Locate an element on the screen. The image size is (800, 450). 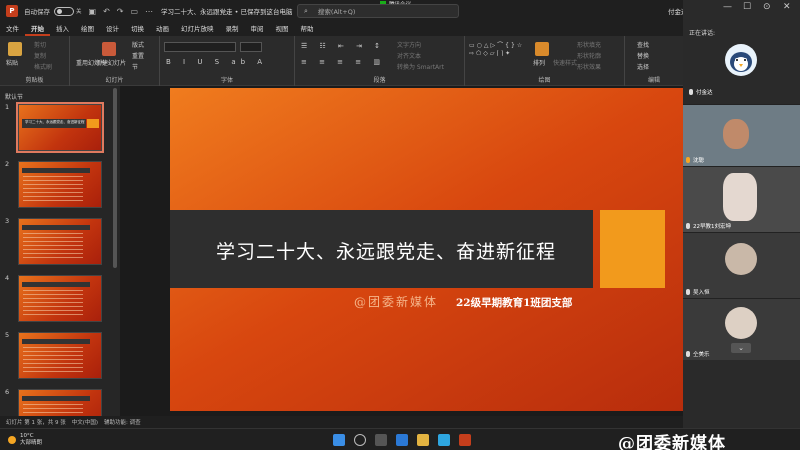
paste-icon is located at coordinates (15, 49).